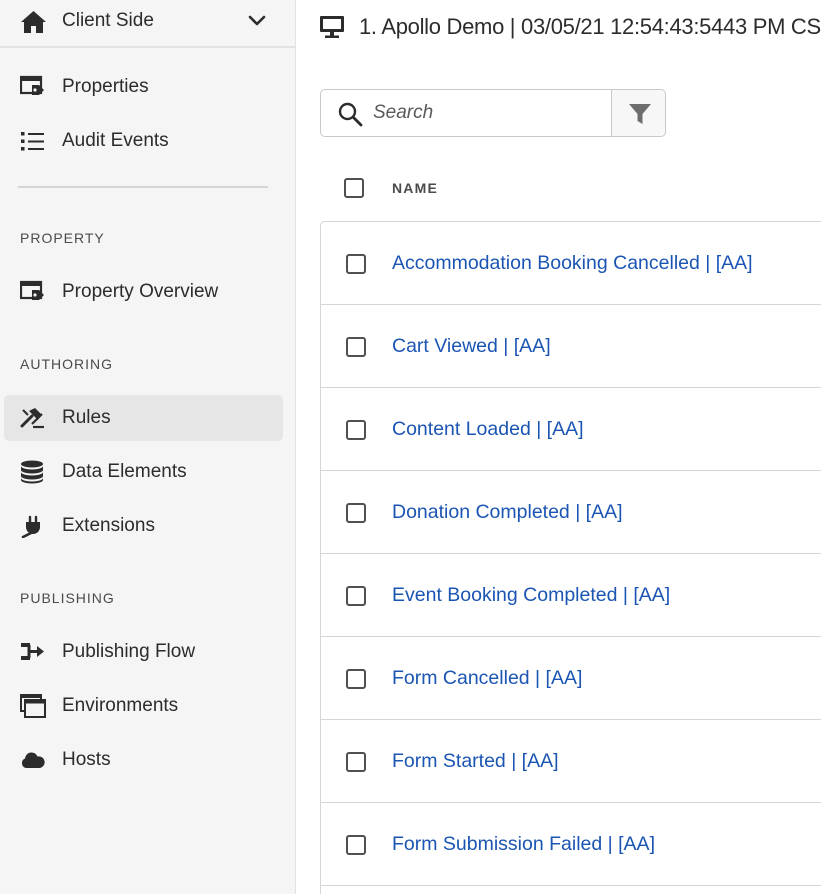  What do you see at coordinates (350, 114) in the screenshot?
I see `search-icon` at bounding box center [350, 114].